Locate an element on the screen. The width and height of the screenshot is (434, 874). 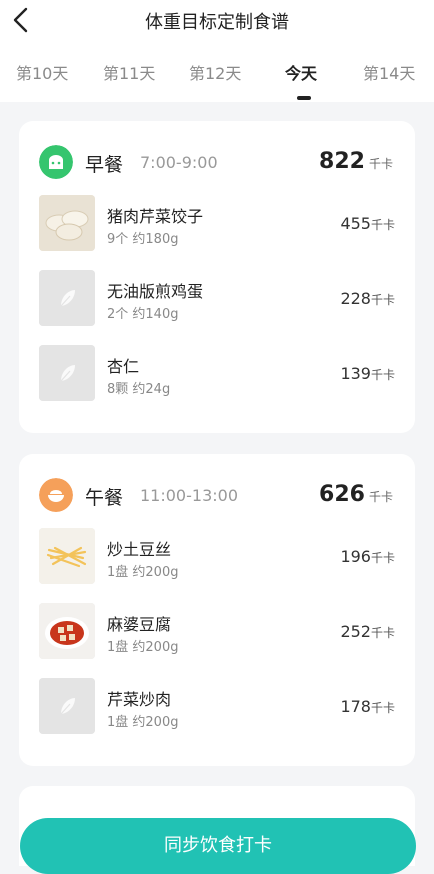
food-portion: 8颗 约24g is located at coordinates (139, 389).